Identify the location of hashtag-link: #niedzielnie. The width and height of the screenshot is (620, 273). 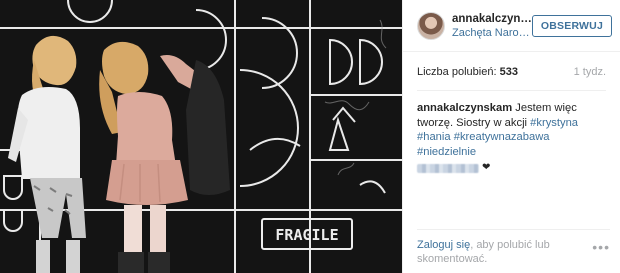
(446, 152).